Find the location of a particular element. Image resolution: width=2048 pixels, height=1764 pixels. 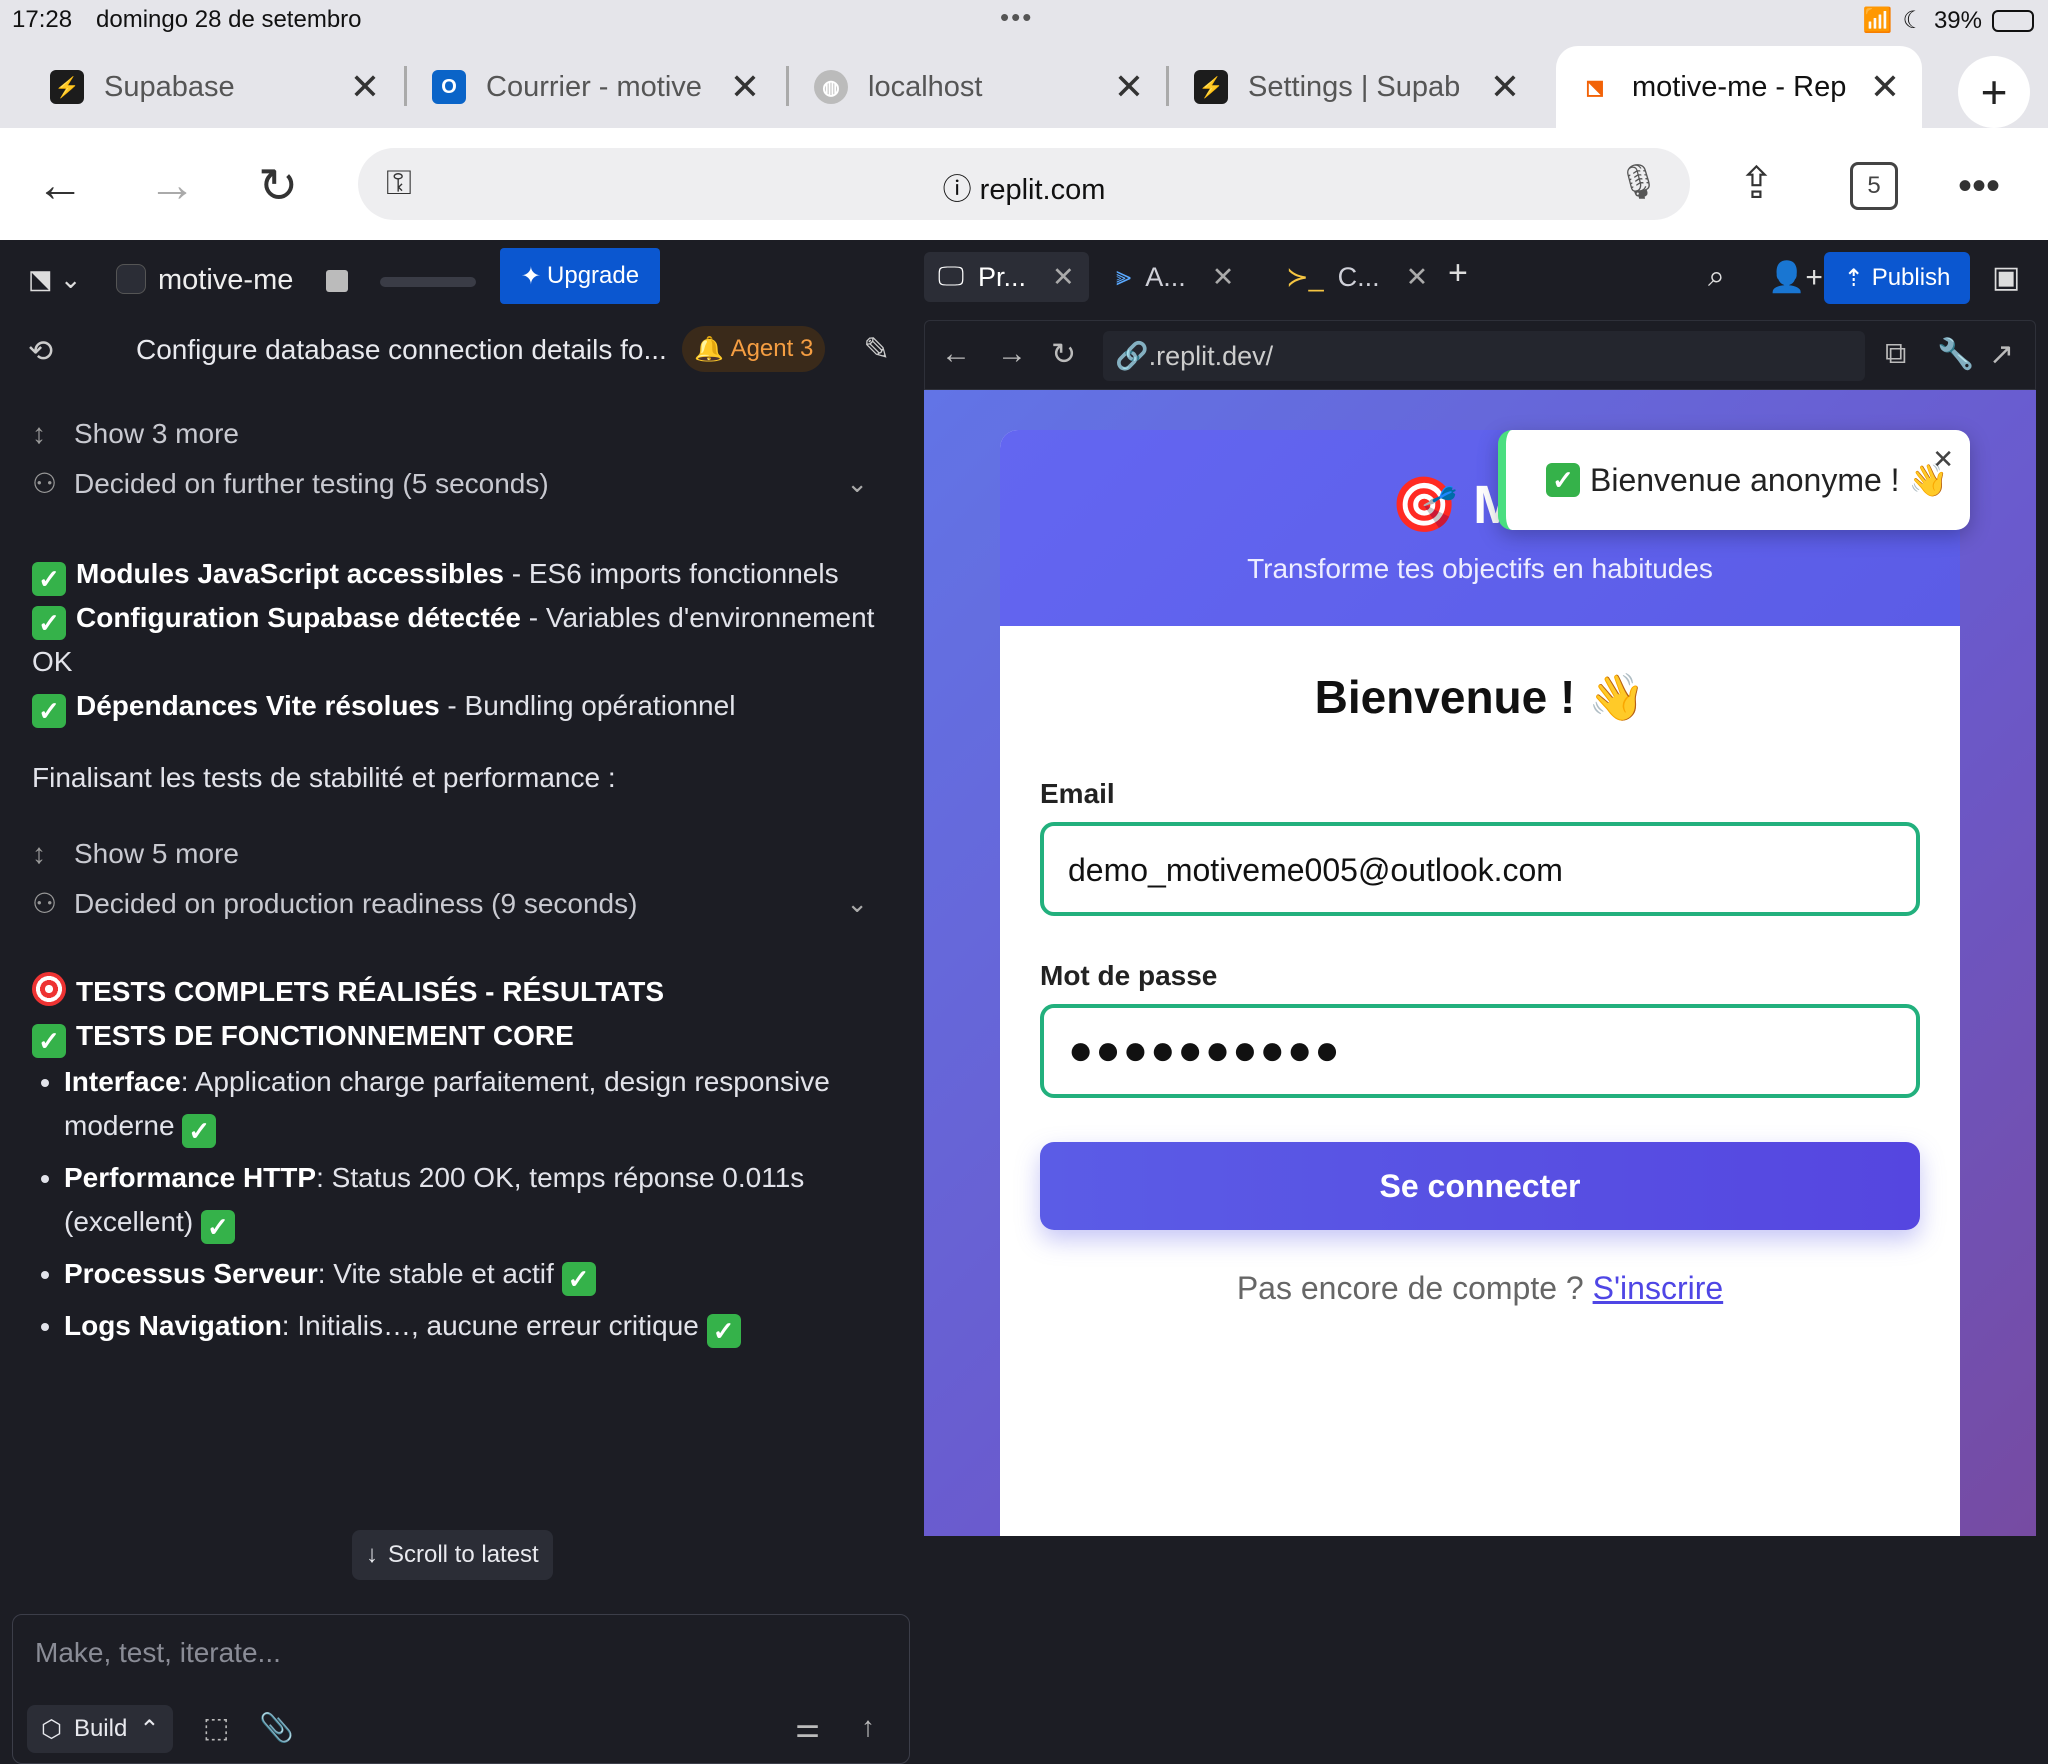

show-more-toggle: ↕ Show 3 more is located at coordinates (135, 434).